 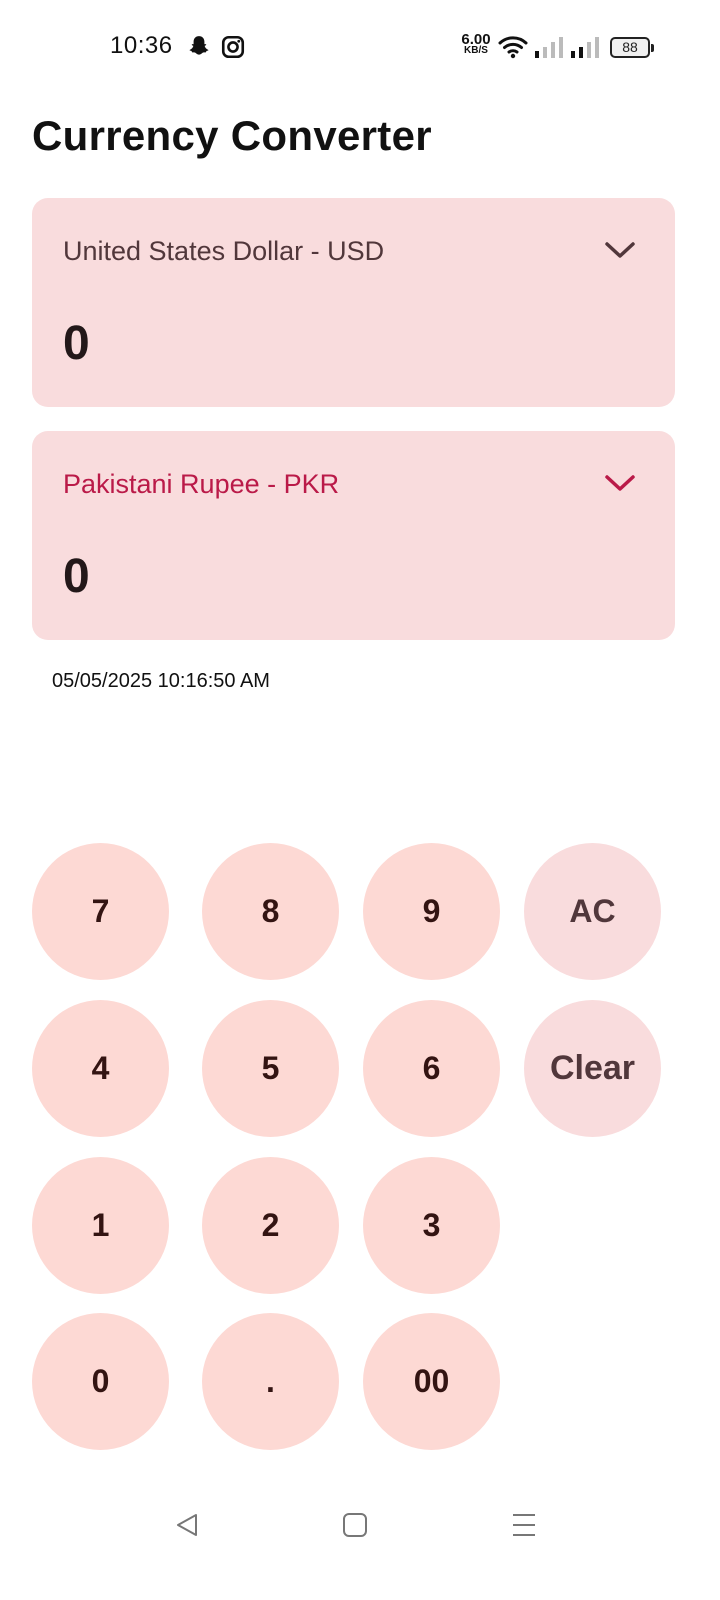 I want to click on home-icon, so click(x=355, y=1525).